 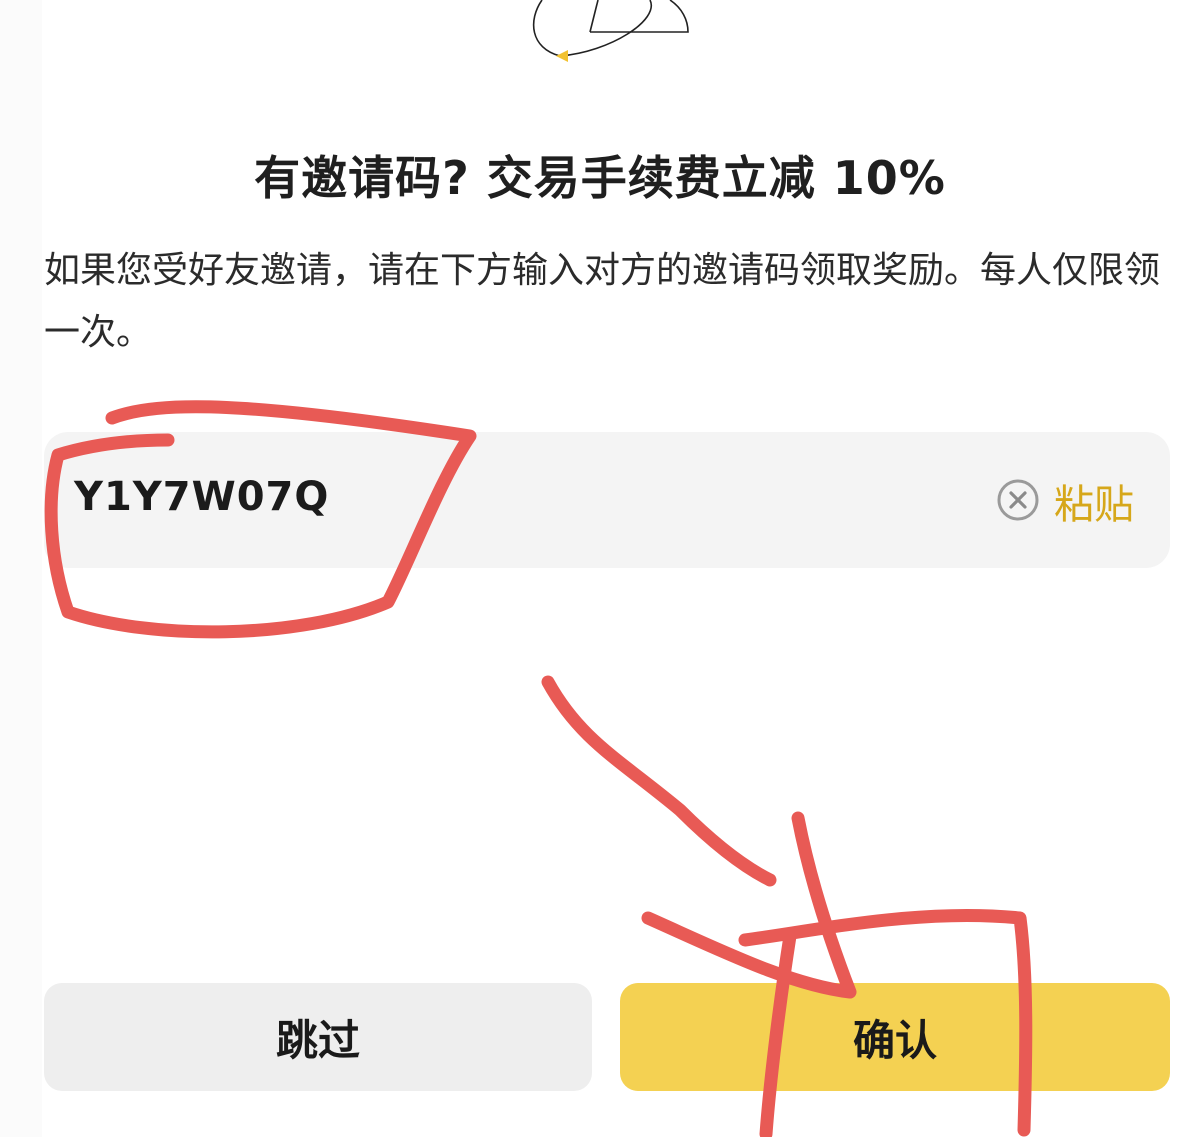 I want to click on annotation-arrow-shaft, so click(x=659, y=781).